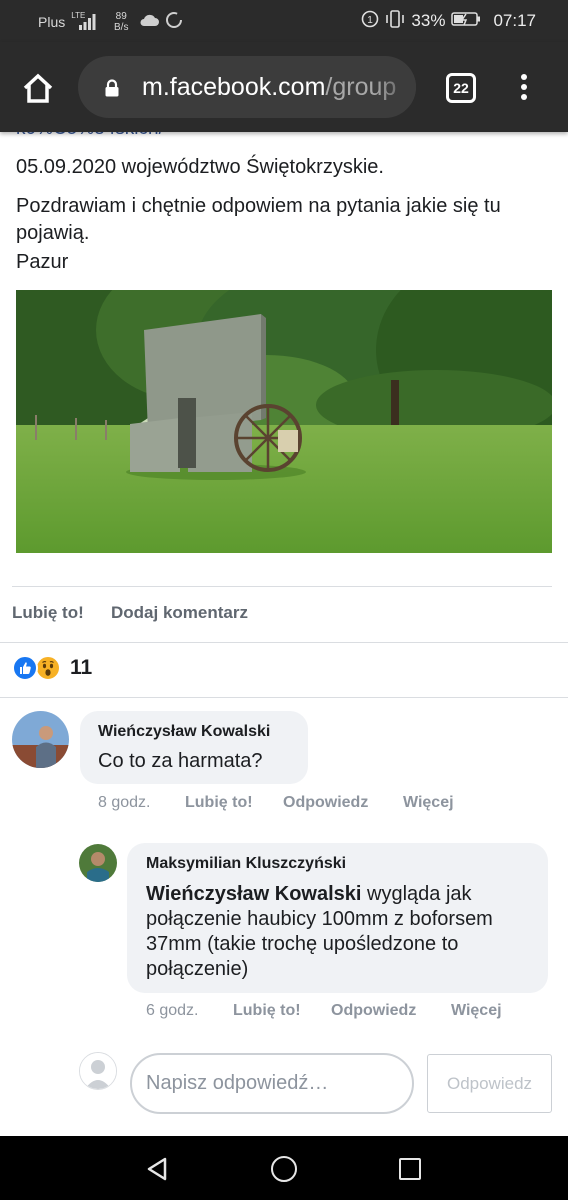 The image size is (568, 1200). Describe the element at coordinates (466, 21) in the screenshot. I see `battery-icon` at that location.